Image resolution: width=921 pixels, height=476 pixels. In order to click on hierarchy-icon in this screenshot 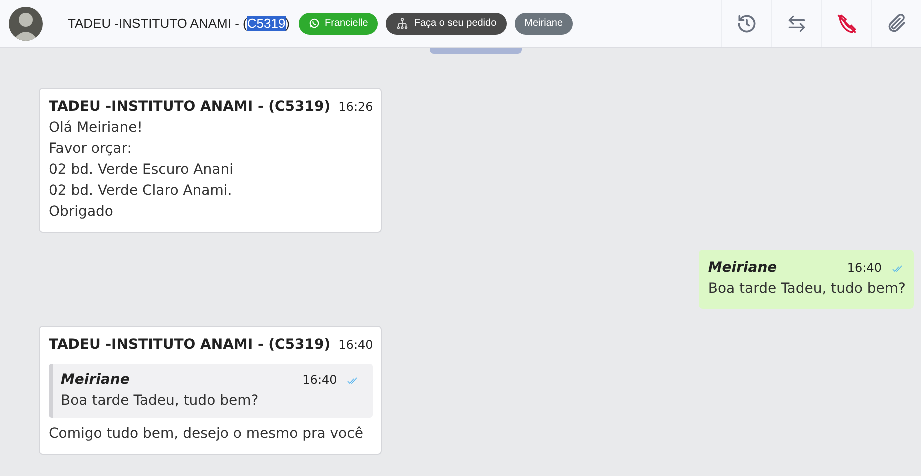, I will do `click(403, 23)`.